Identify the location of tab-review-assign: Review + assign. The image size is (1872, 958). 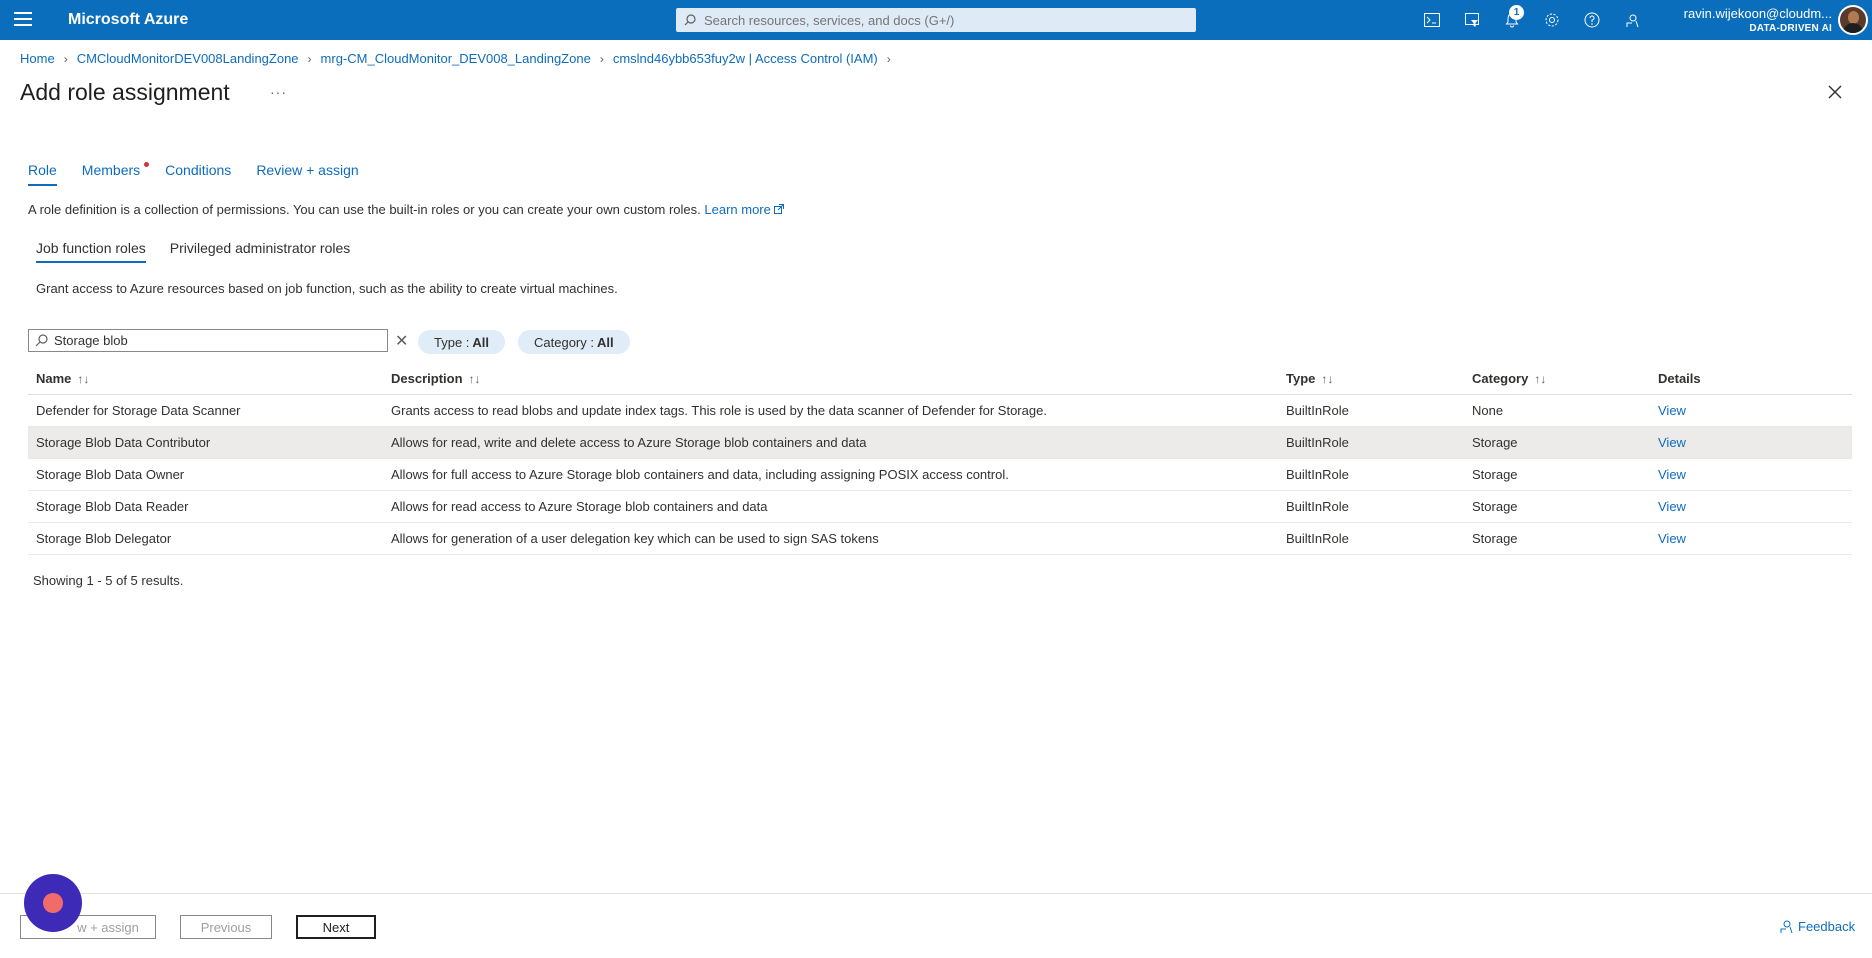
(307, 174).